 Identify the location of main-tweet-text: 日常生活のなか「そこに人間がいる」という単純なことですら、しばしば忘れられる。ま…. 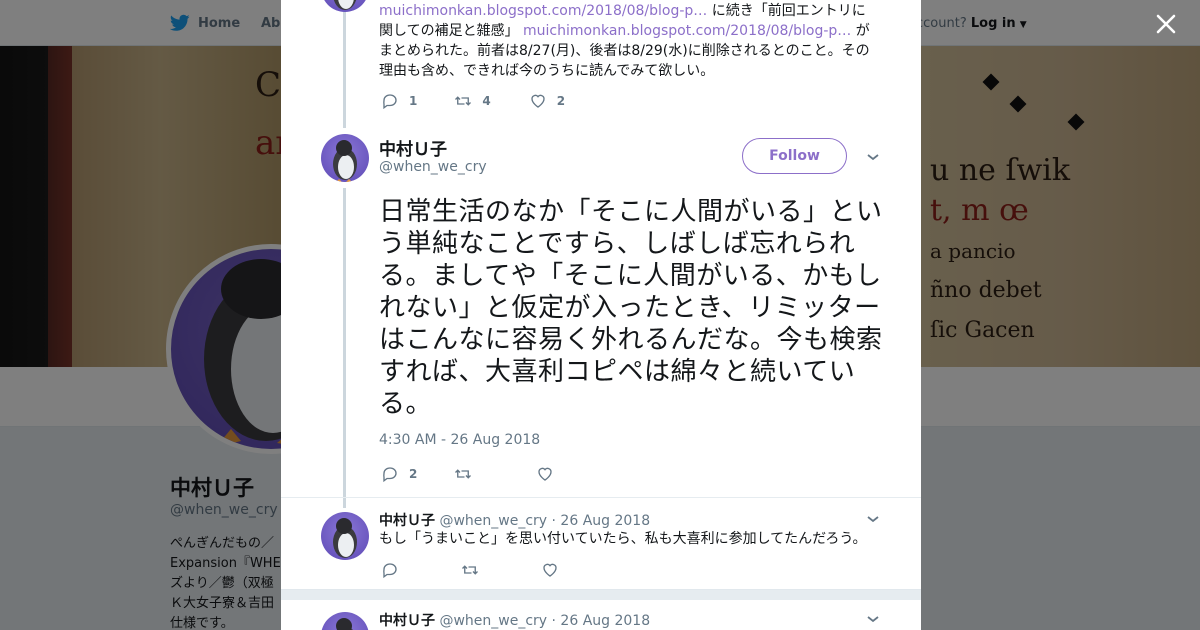
(631, 308).